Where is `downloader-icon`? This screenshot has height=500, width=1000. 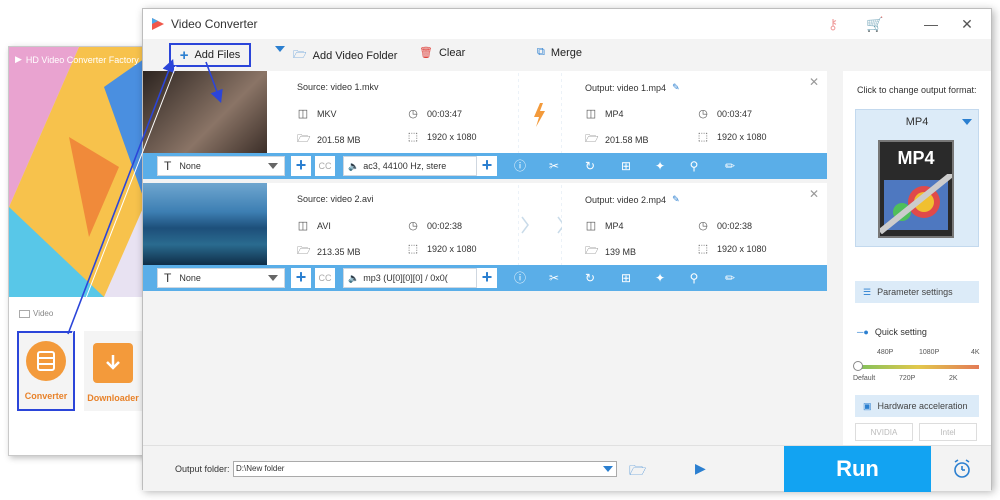 downloader-icon is located at coordinates (113, 363).